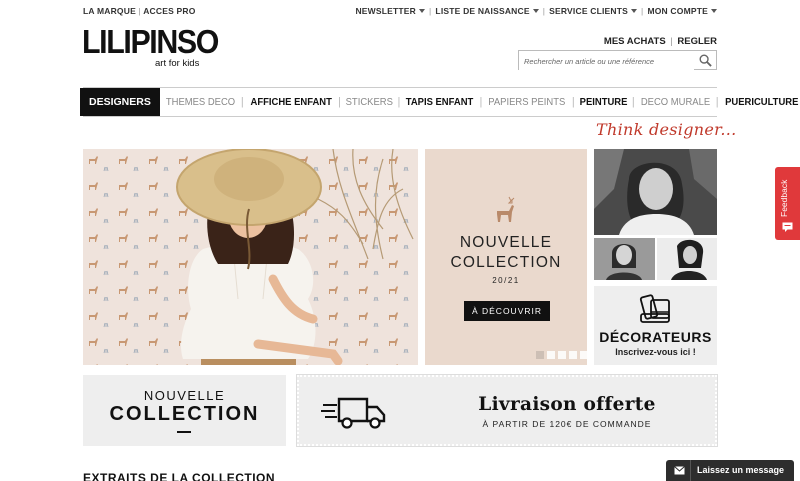 This screenshot has width=800, height=481. What do you see at coordinates (506, 242) in the screenshot?
I see `promo-line1: NOUVELLE` at bounding box center [506, 242].